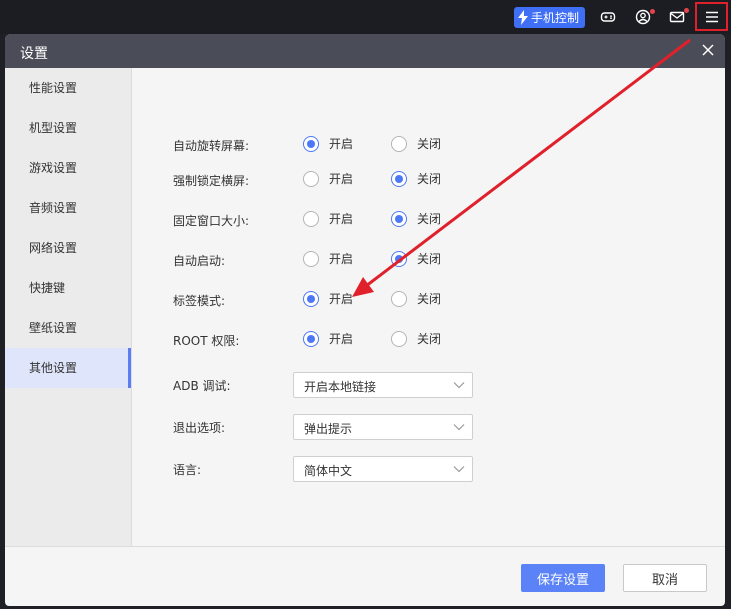 The height and width of the screenshot is (609, 731). What do you see at coordinates (708, 50) in the screenshot?
I see `close-icon` at bounding box center [708, 50].